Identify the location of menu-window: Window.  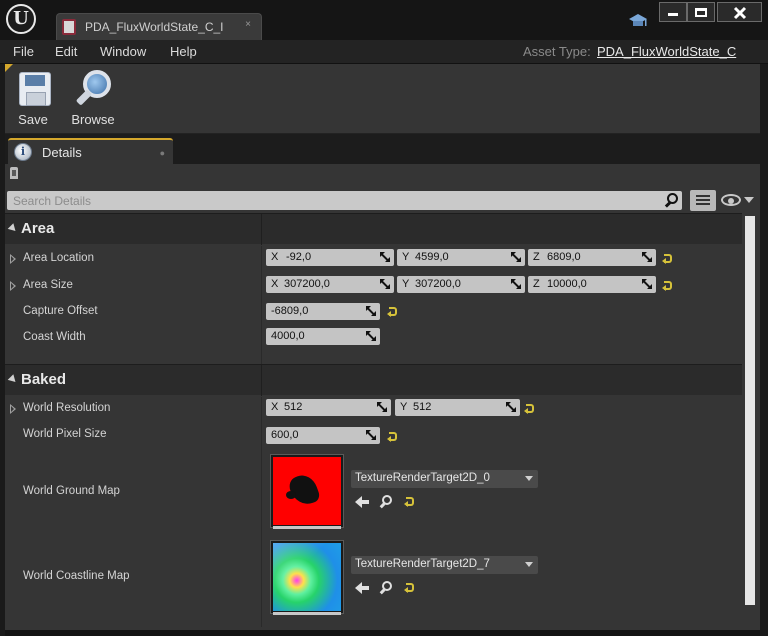
(123, 51).